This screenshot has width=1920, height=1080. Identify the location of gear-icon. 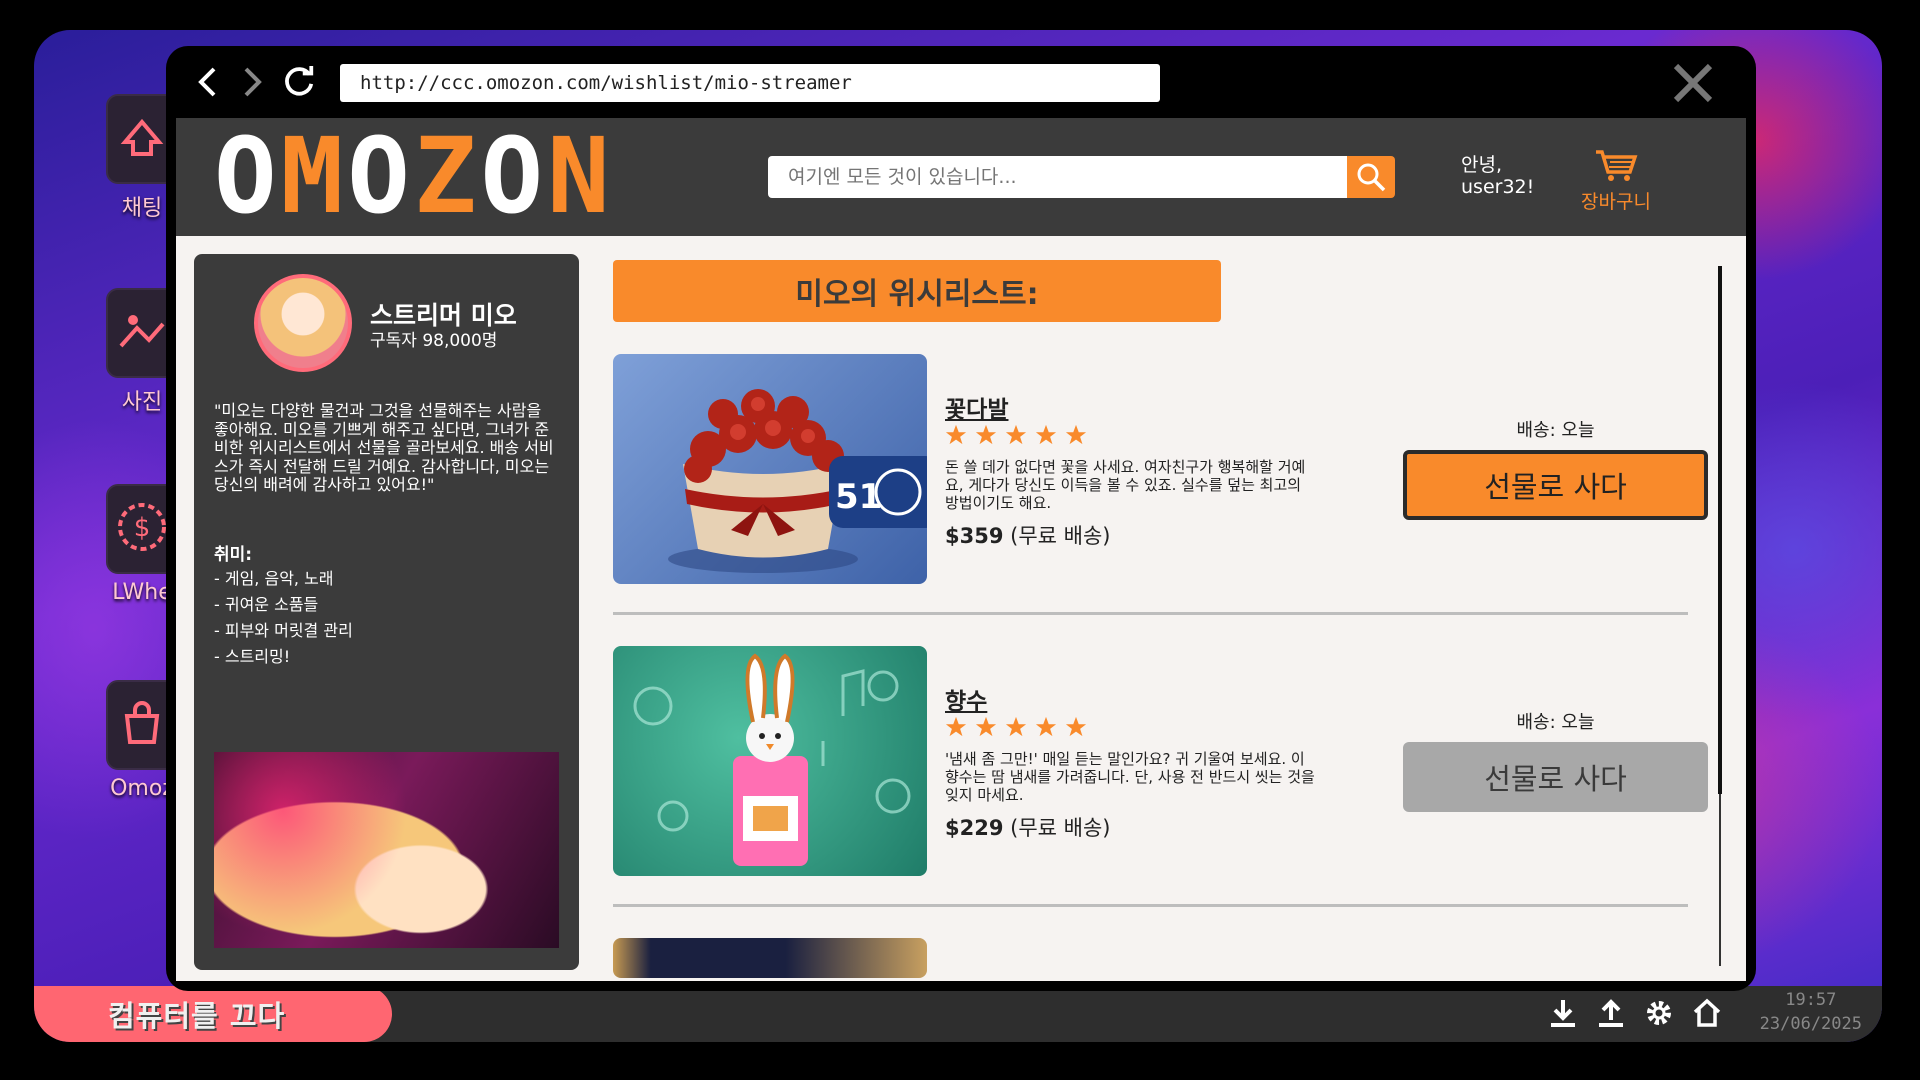
(1659, 1013).